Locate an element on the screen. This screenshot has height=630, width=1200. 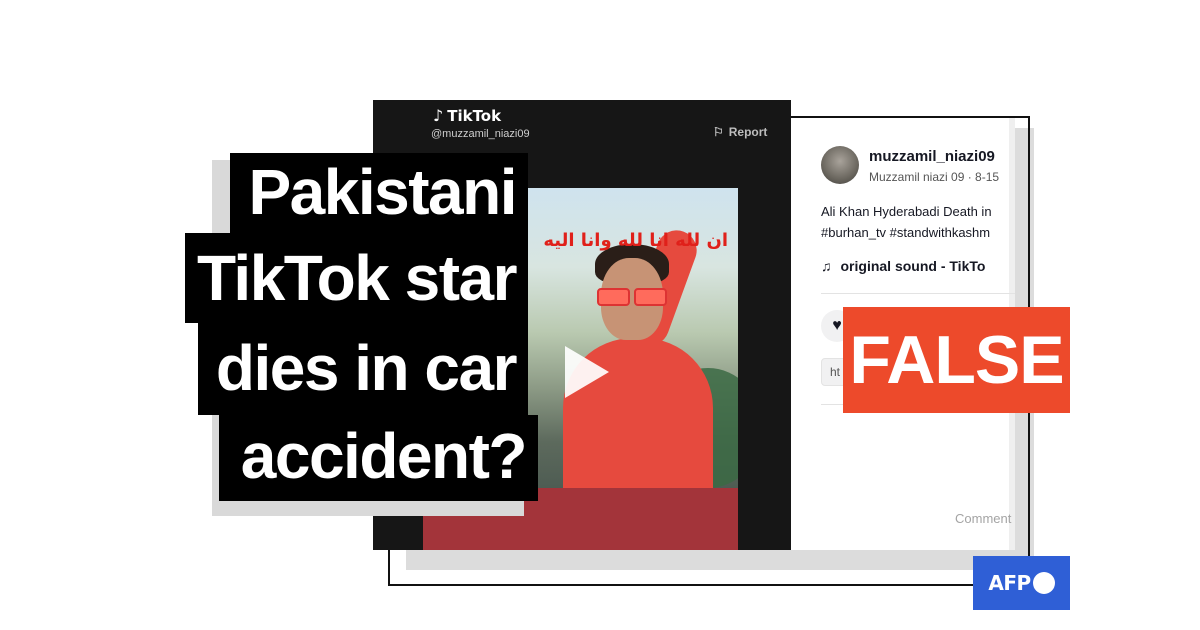
report-label: Report is located at coordinates (748, 132).